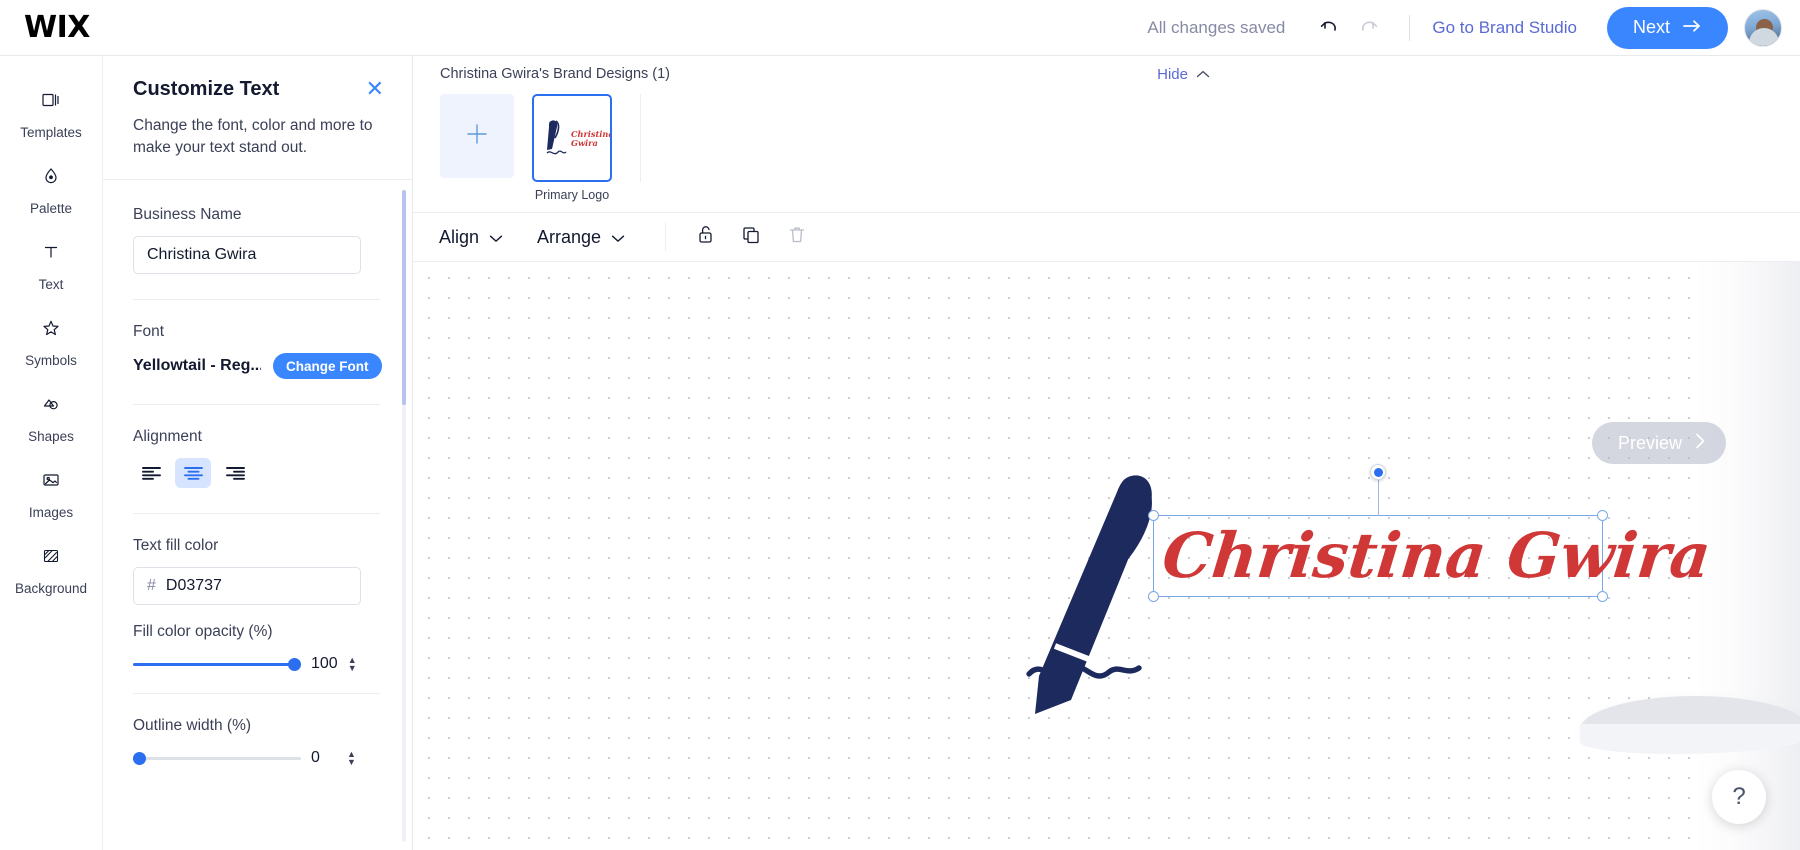 The width and height of the screenshot is (1800, 850). Describe the element at coordinates (51, 252) in the screenshot. I see `text-t-icon` at that location.